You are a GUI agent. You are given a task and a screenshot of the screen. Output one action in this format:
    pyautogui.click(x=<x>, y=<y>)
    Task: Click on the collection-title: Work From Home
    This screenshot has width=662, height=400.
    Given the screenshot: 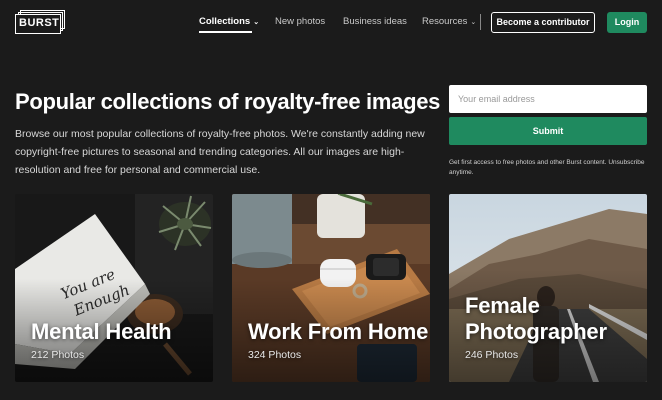 What is the action you would take?
    pyautogui.click(x=338, y=331)
    